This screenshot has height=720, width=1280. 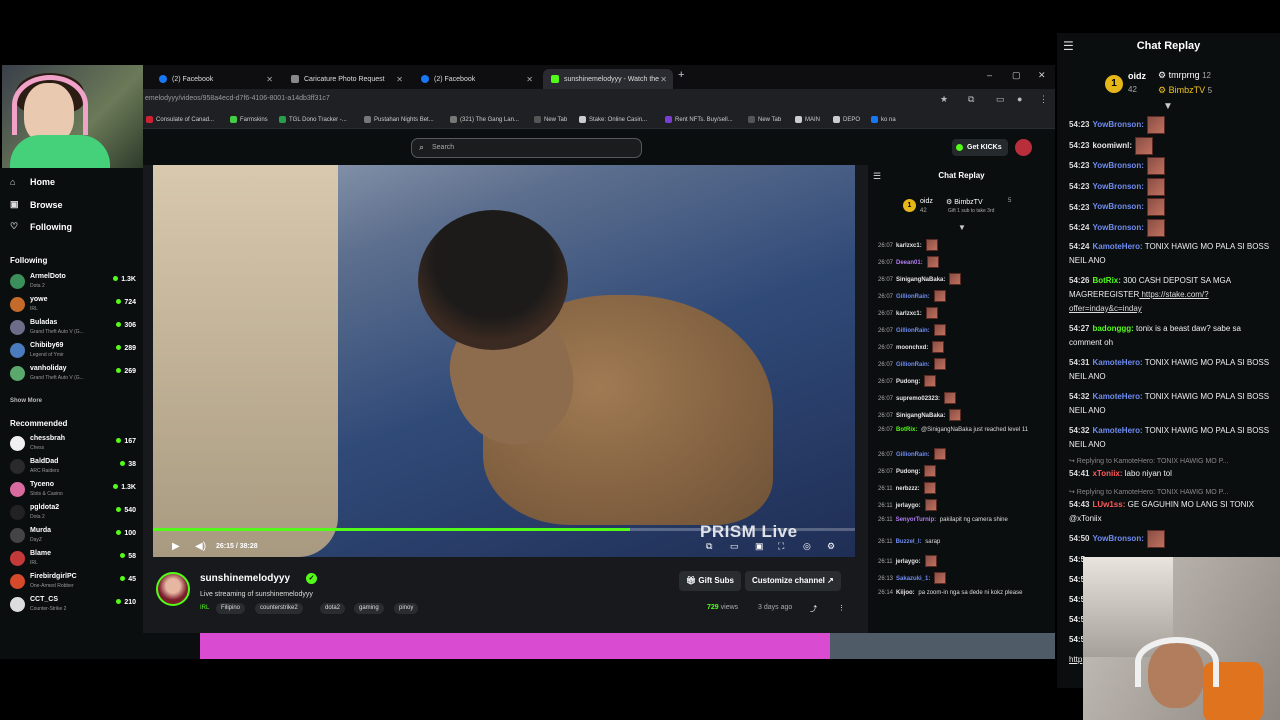 What do you see at coordinates (74, 283) in the screenshot?
I see `channel-item: ArmelDoto Dota 2 1.3K` at bounding box center [74, 283].